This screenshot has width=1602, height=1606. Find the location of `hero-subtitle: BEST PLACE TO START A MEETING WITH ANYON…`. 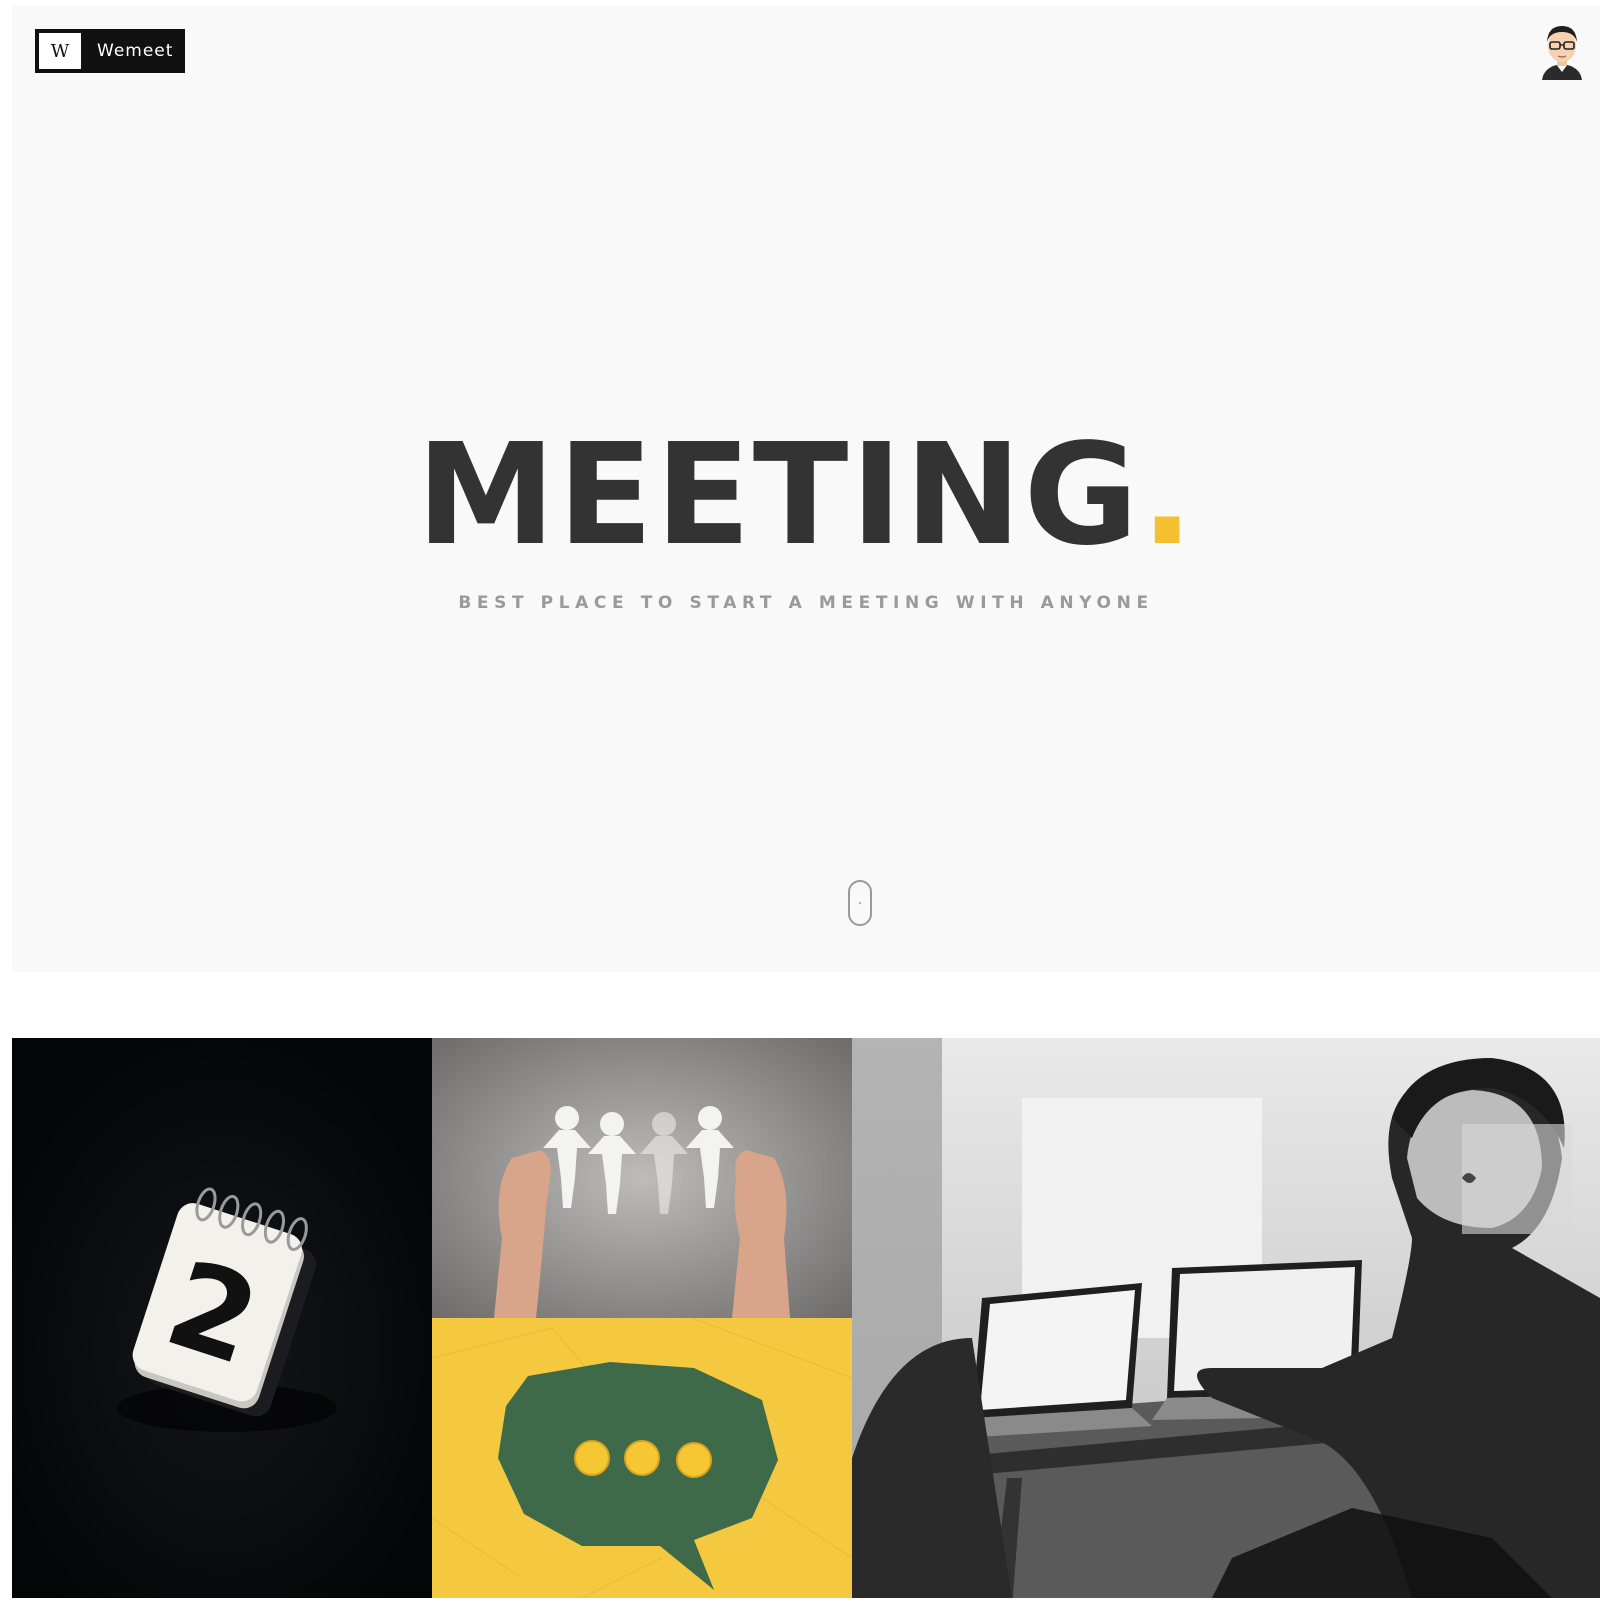

hero-subtitle: BEST PLACE TO START A MEETING WITH ANYON… is located at coordinates (806, 603).